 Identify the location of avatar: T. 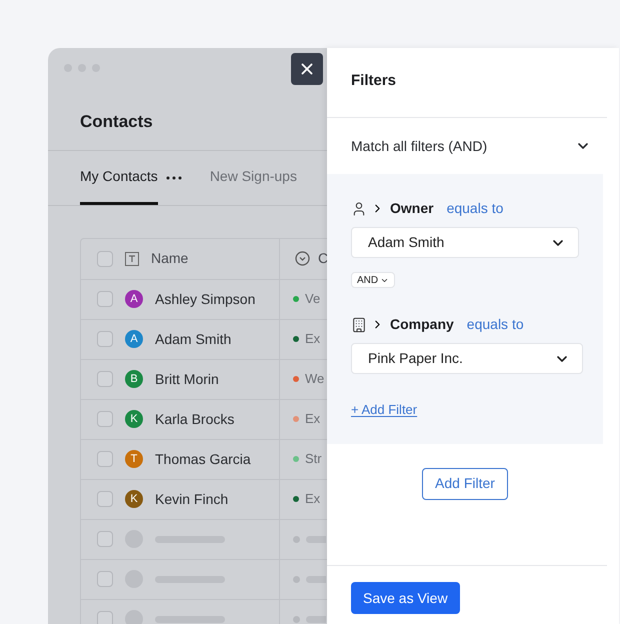
(134, 459).